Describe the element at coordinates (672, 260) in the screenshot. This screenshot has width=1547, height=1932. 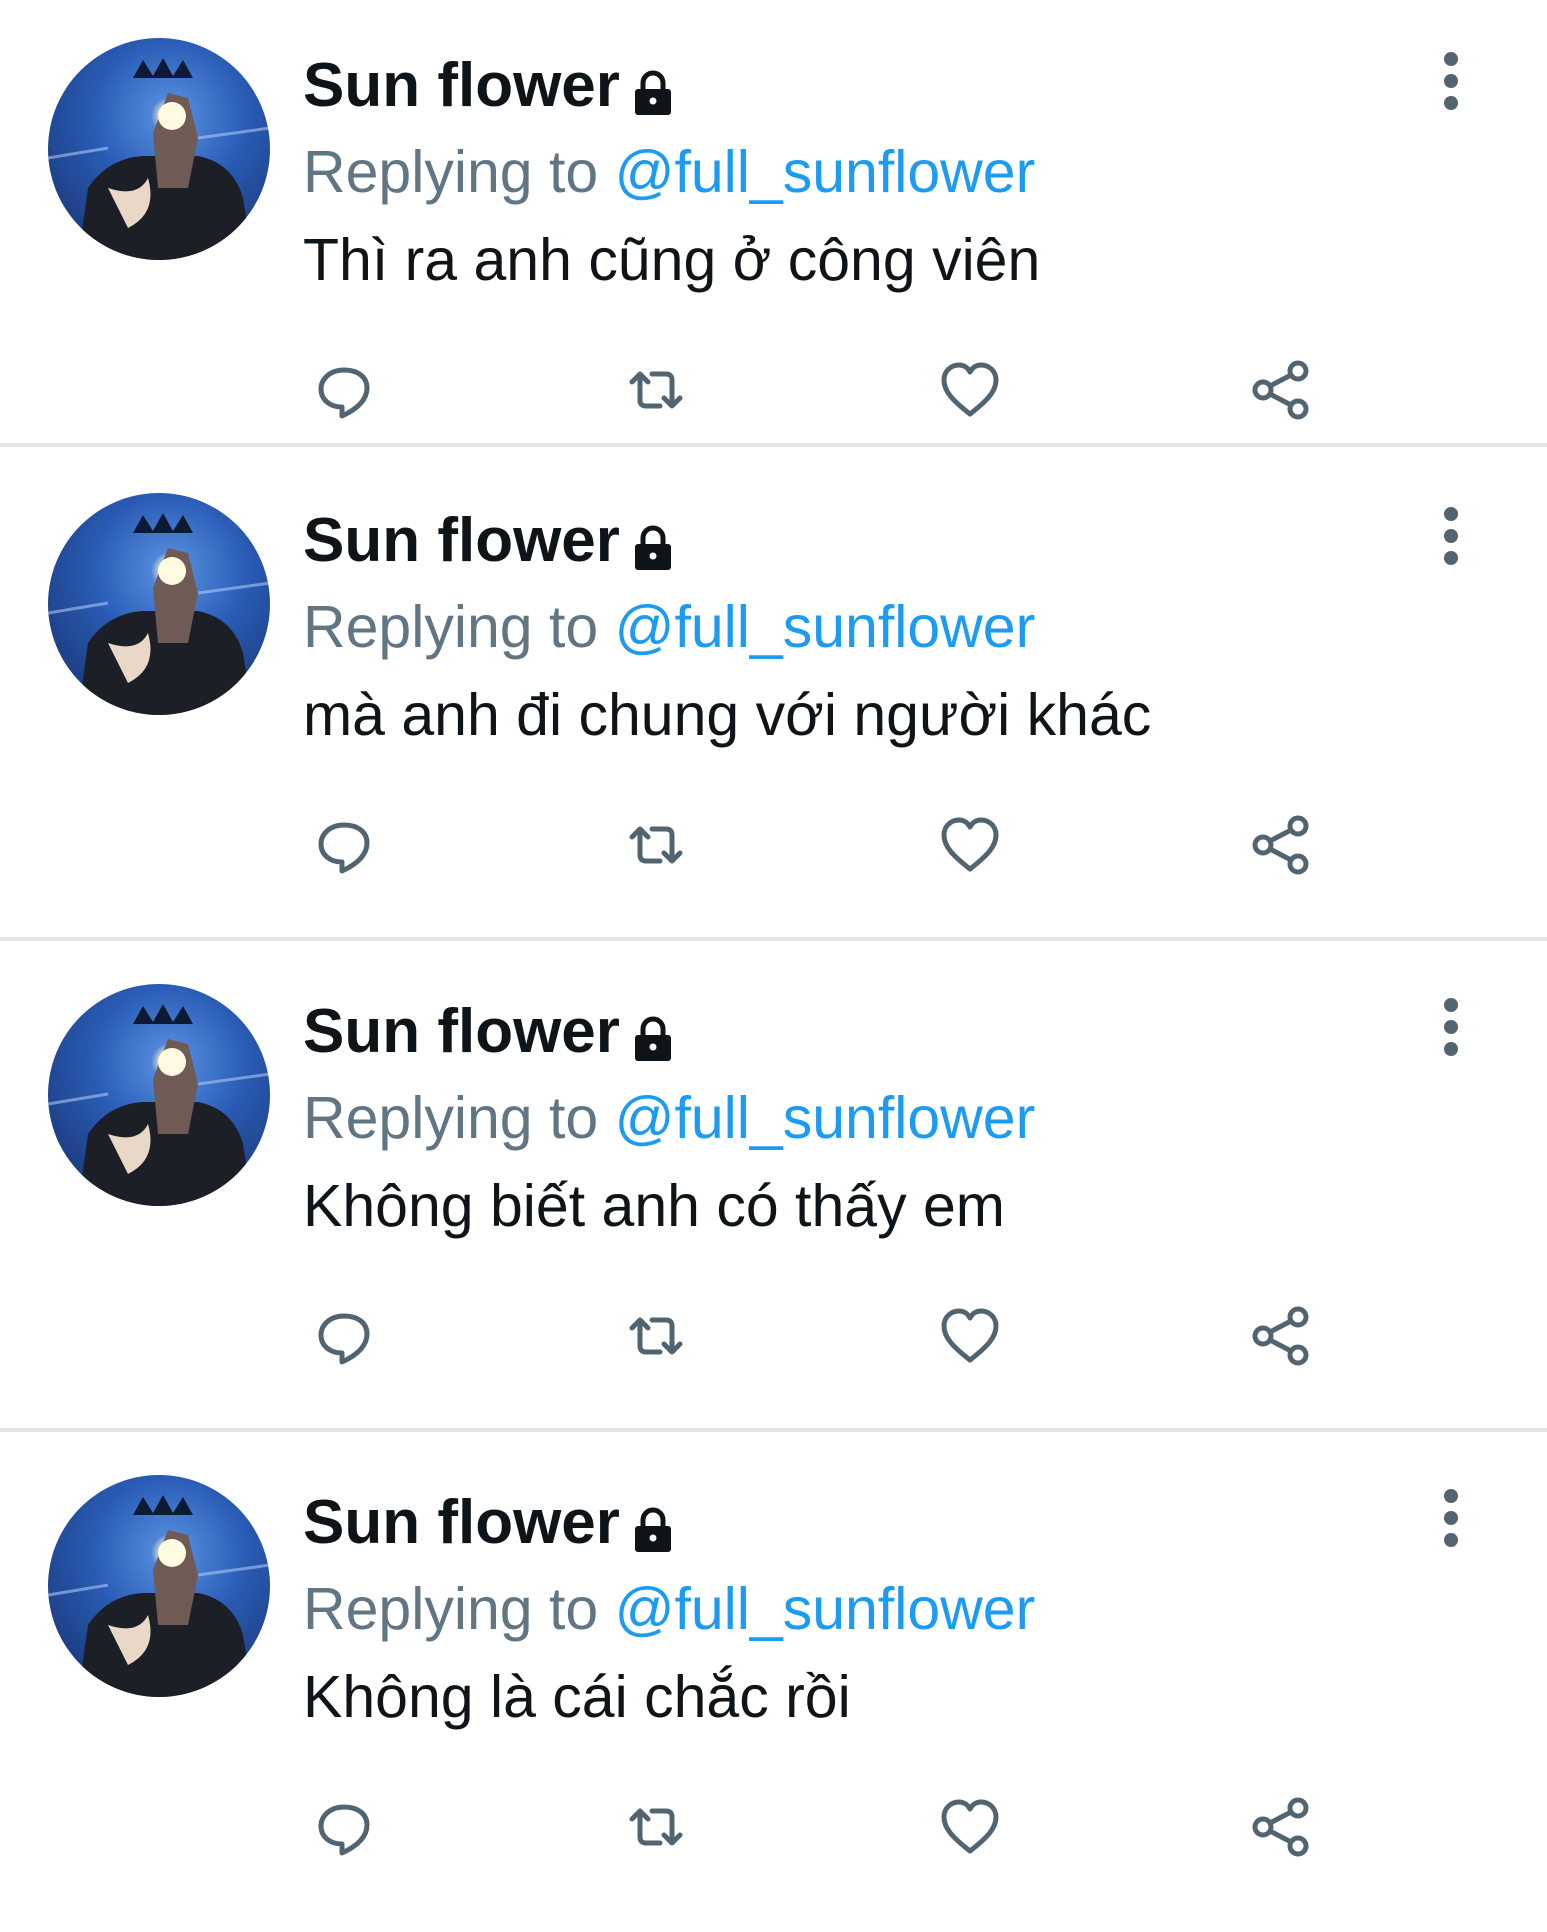
I see `tweet-text: Thì ra anh cũng ở công viên` at that location.